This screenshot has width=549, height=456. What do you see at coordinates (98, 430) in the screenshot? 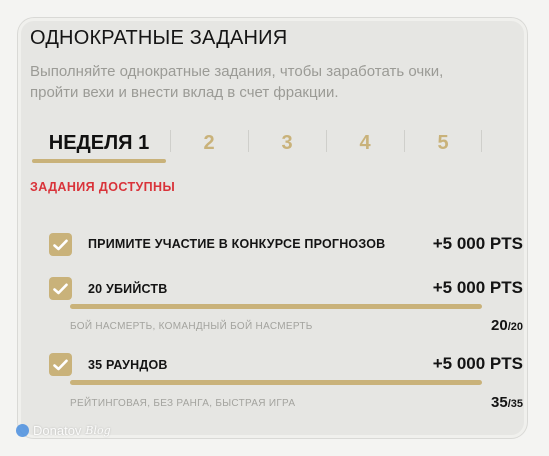
I see `watermark-suffix: Blog` at bounding box center [98, 430].